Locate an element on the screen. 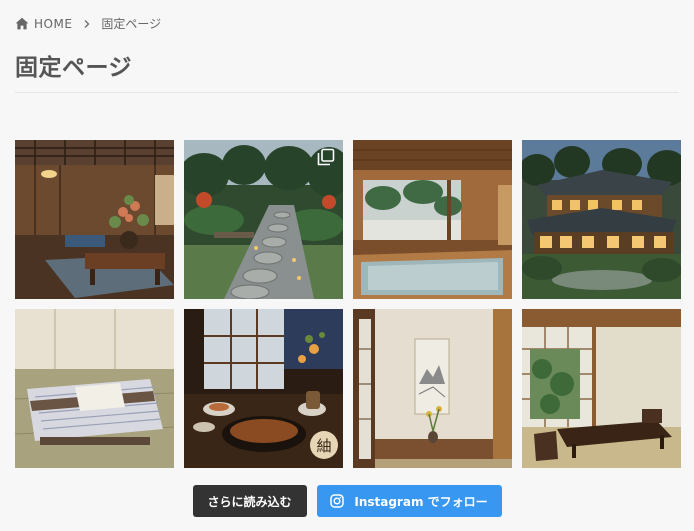  hinoki-bath-photo is located at coordinates (432, 219).